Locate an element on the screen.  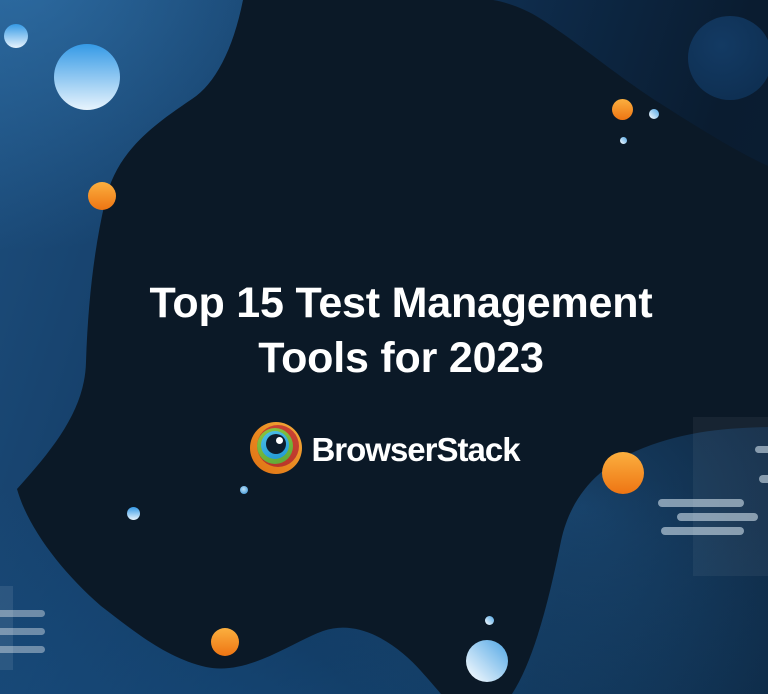
blue-dot-bottom-right is located at coordinates (489, 620).